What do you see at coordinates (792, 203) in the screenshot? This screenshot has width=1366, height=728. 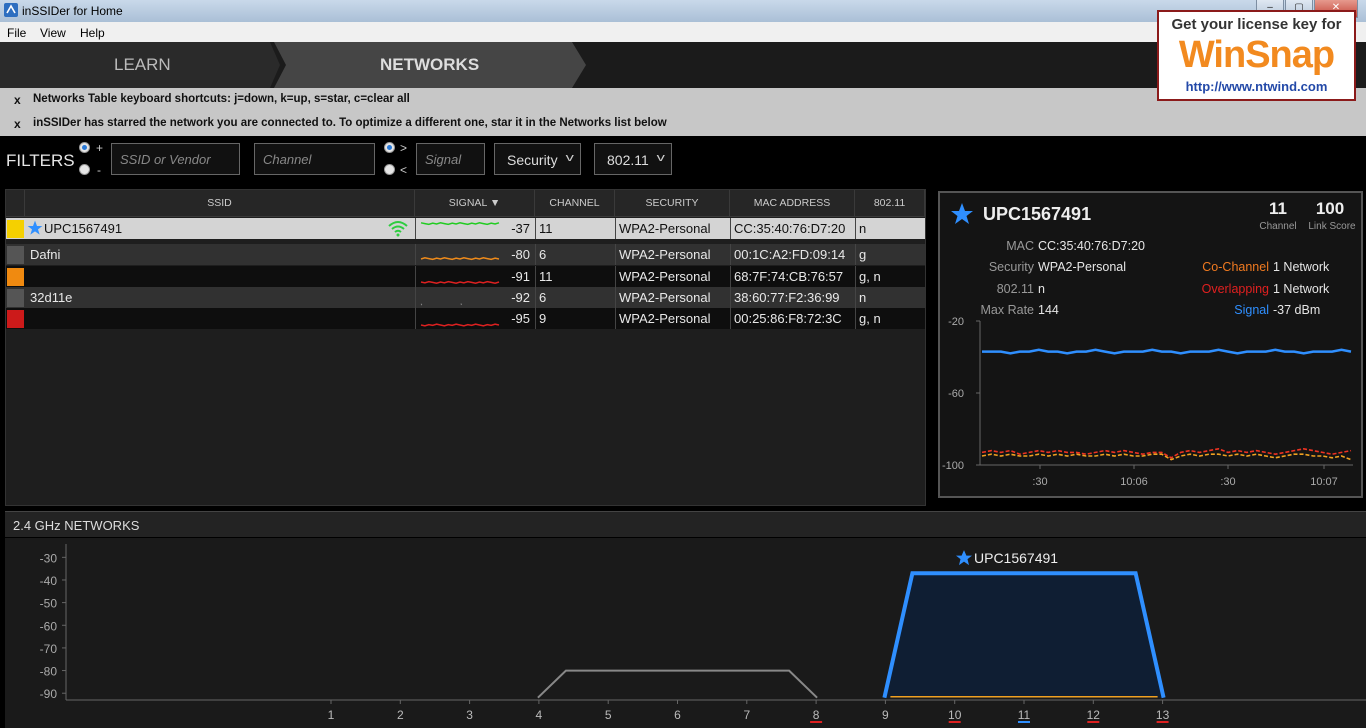 I see `mac-column-header: MAC ADDRESS` at bounding box center [792, 203].